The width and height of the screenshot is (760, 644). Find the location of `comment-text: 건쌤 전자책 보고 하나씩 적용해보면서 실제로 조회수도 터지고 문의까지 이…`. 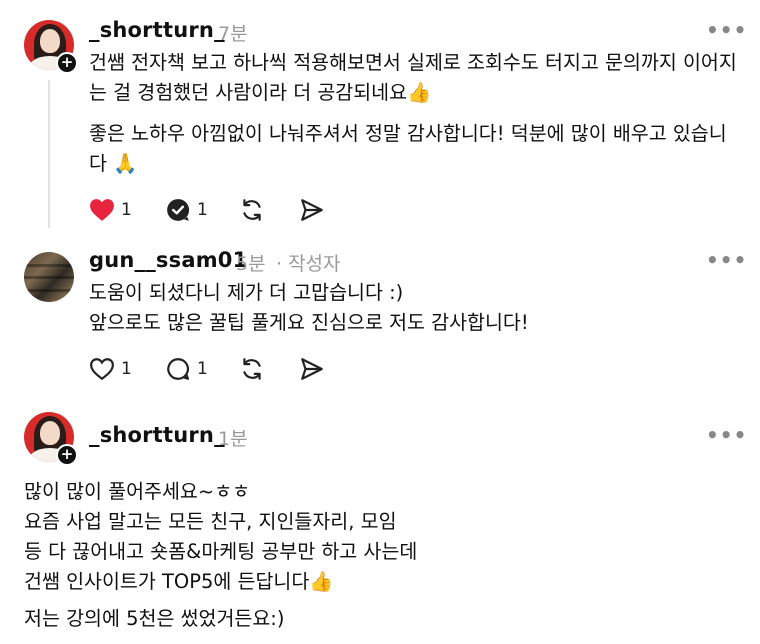

comment-text: 건쌤 전자책 보고 하나씩 적용해보면서 실제로 조회수도 터지고 문의까지 이… is located at coordinates (413, 77).